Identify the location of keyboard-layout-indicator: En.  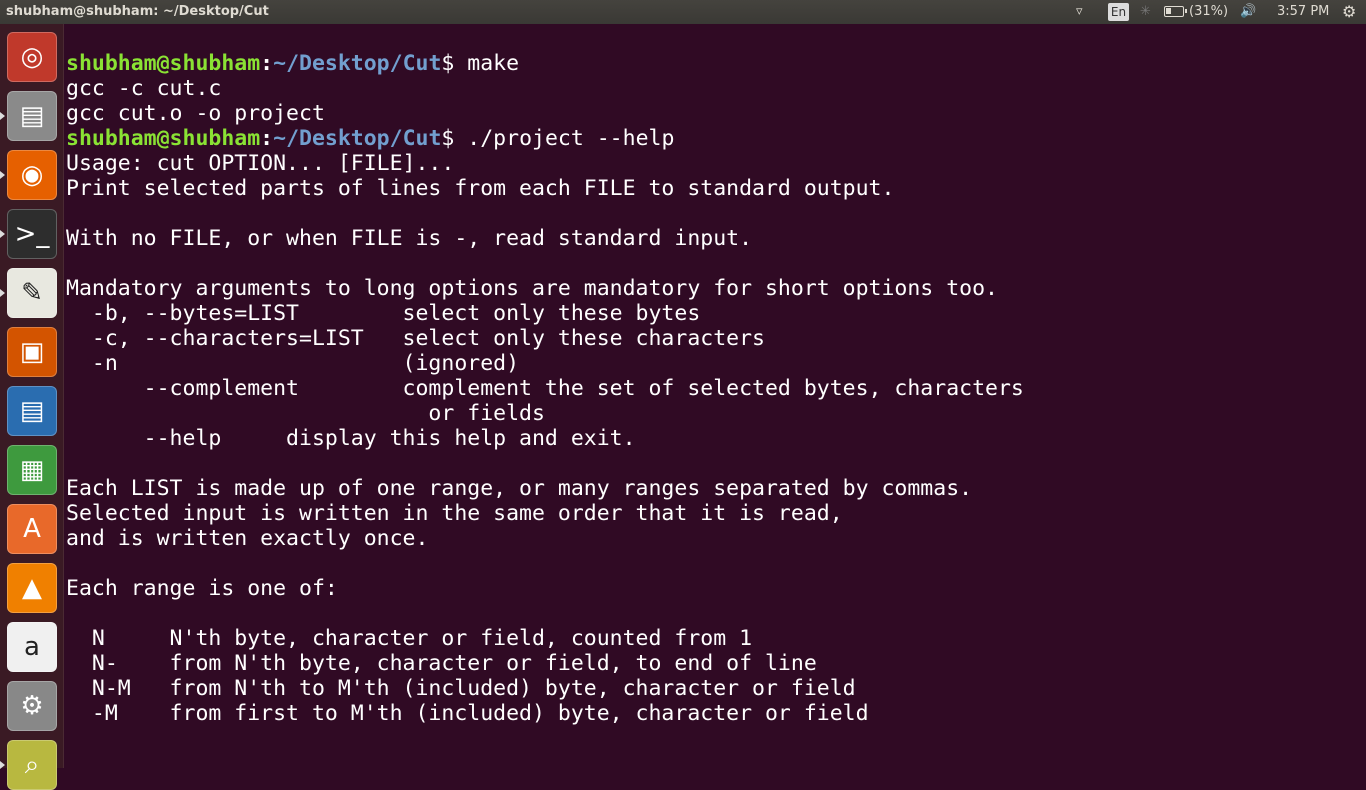
(1118, 12).